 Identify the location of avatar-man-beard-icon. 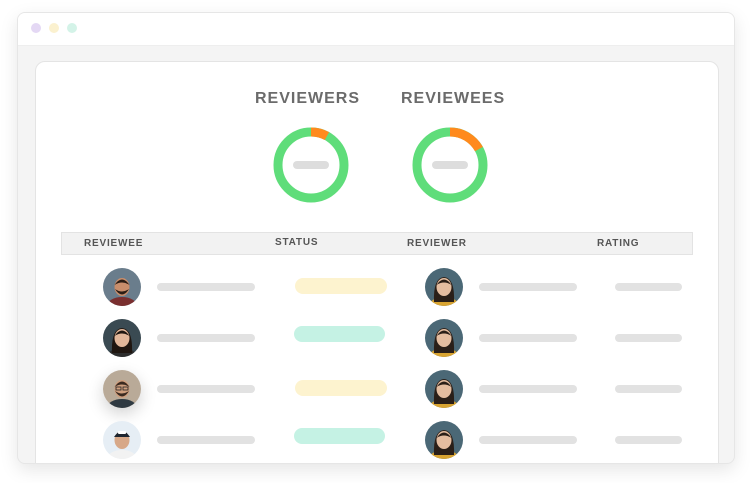
(122, 287).